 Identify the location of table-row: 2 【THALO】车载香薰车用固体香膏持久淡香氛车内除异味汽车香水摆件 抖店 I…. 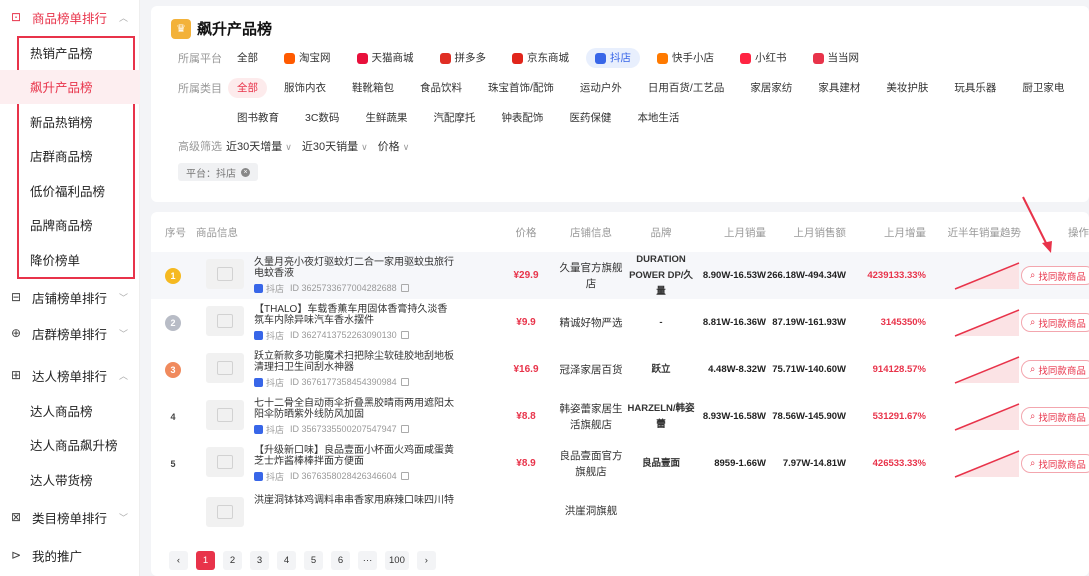
(620, 322).